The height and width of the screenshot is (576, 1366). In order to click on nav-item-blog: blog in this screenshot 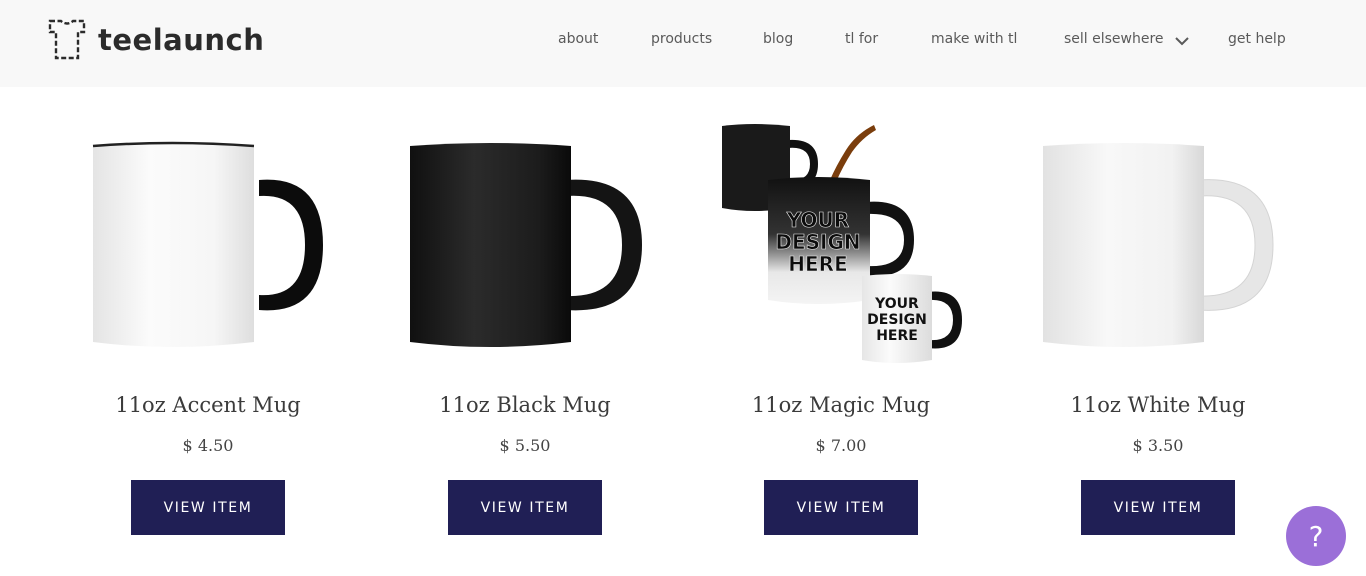, I will do `click(778, 39)`.